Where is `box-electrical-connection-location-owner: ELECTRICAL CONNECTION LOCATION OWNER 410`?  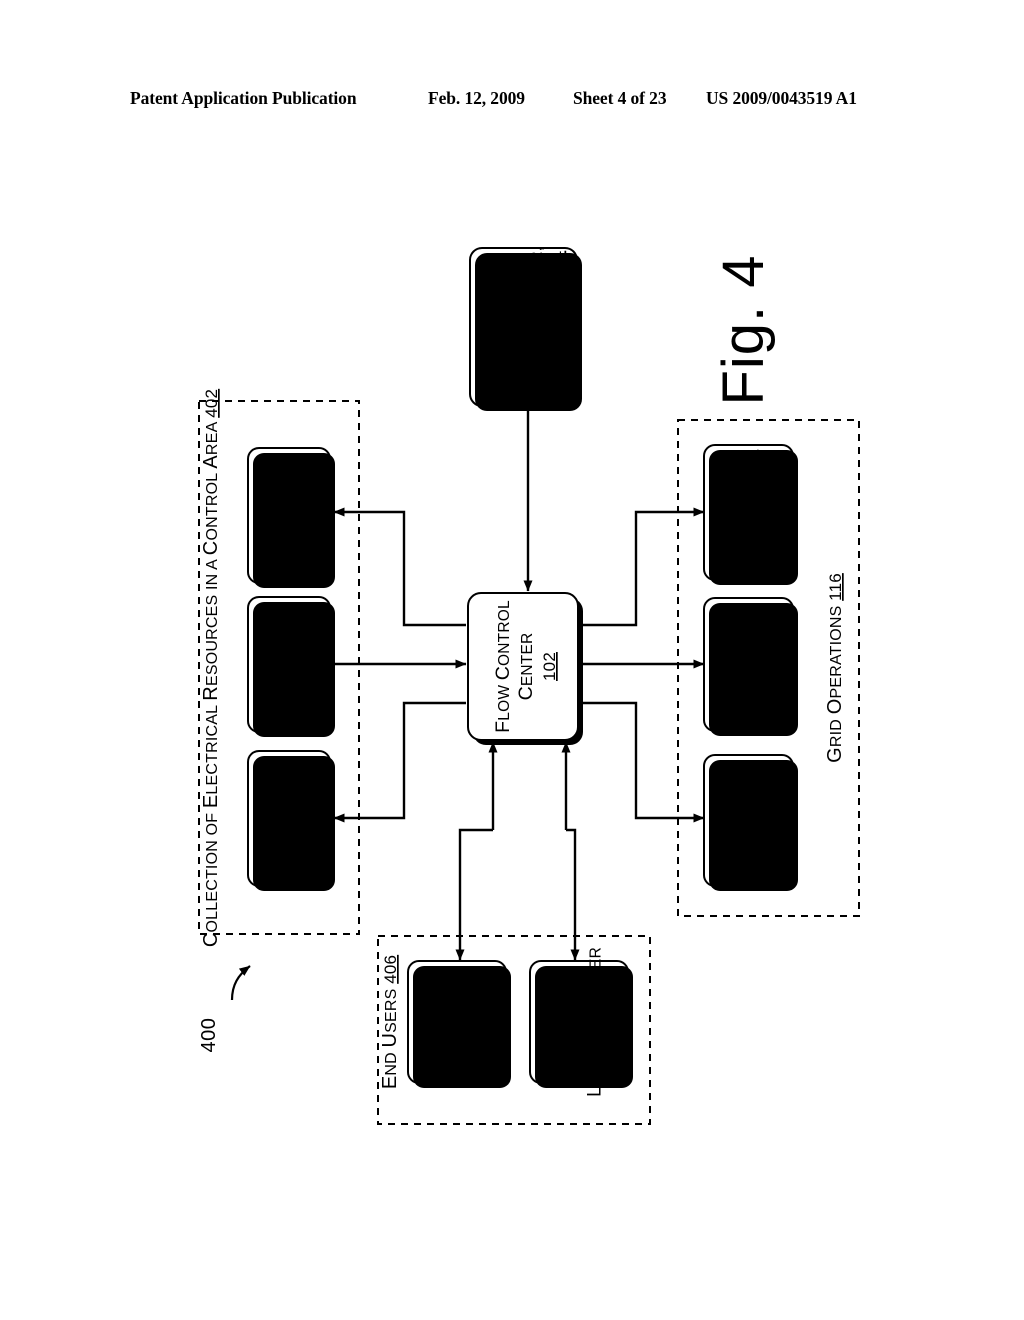 box-electrical-connection-location-owner: ELECTRICAL CONNECTION LOCATION OWNER 410 is located at coordinates (581, 1022).